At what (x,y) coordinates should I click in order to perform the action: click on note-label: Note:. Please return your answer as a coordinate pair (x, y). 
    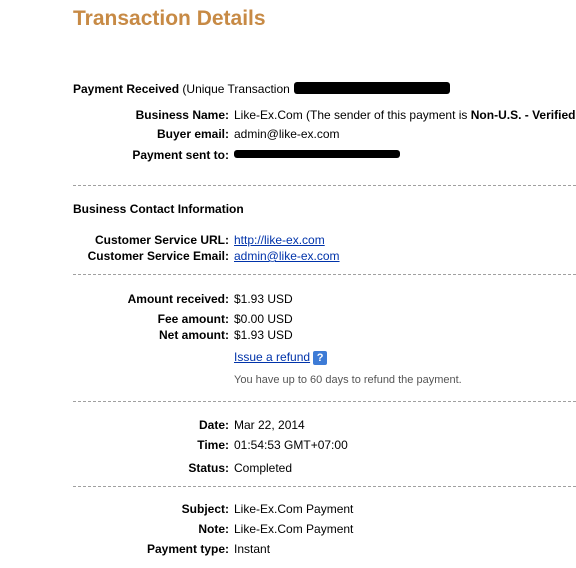
    Looking at the image, I should click on (213, 529).